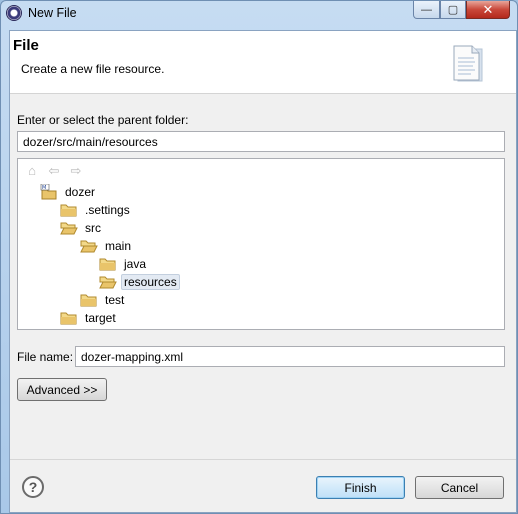 The image size is (518, 514). I want to click on home-icon: ⌂, so click(32, 171).